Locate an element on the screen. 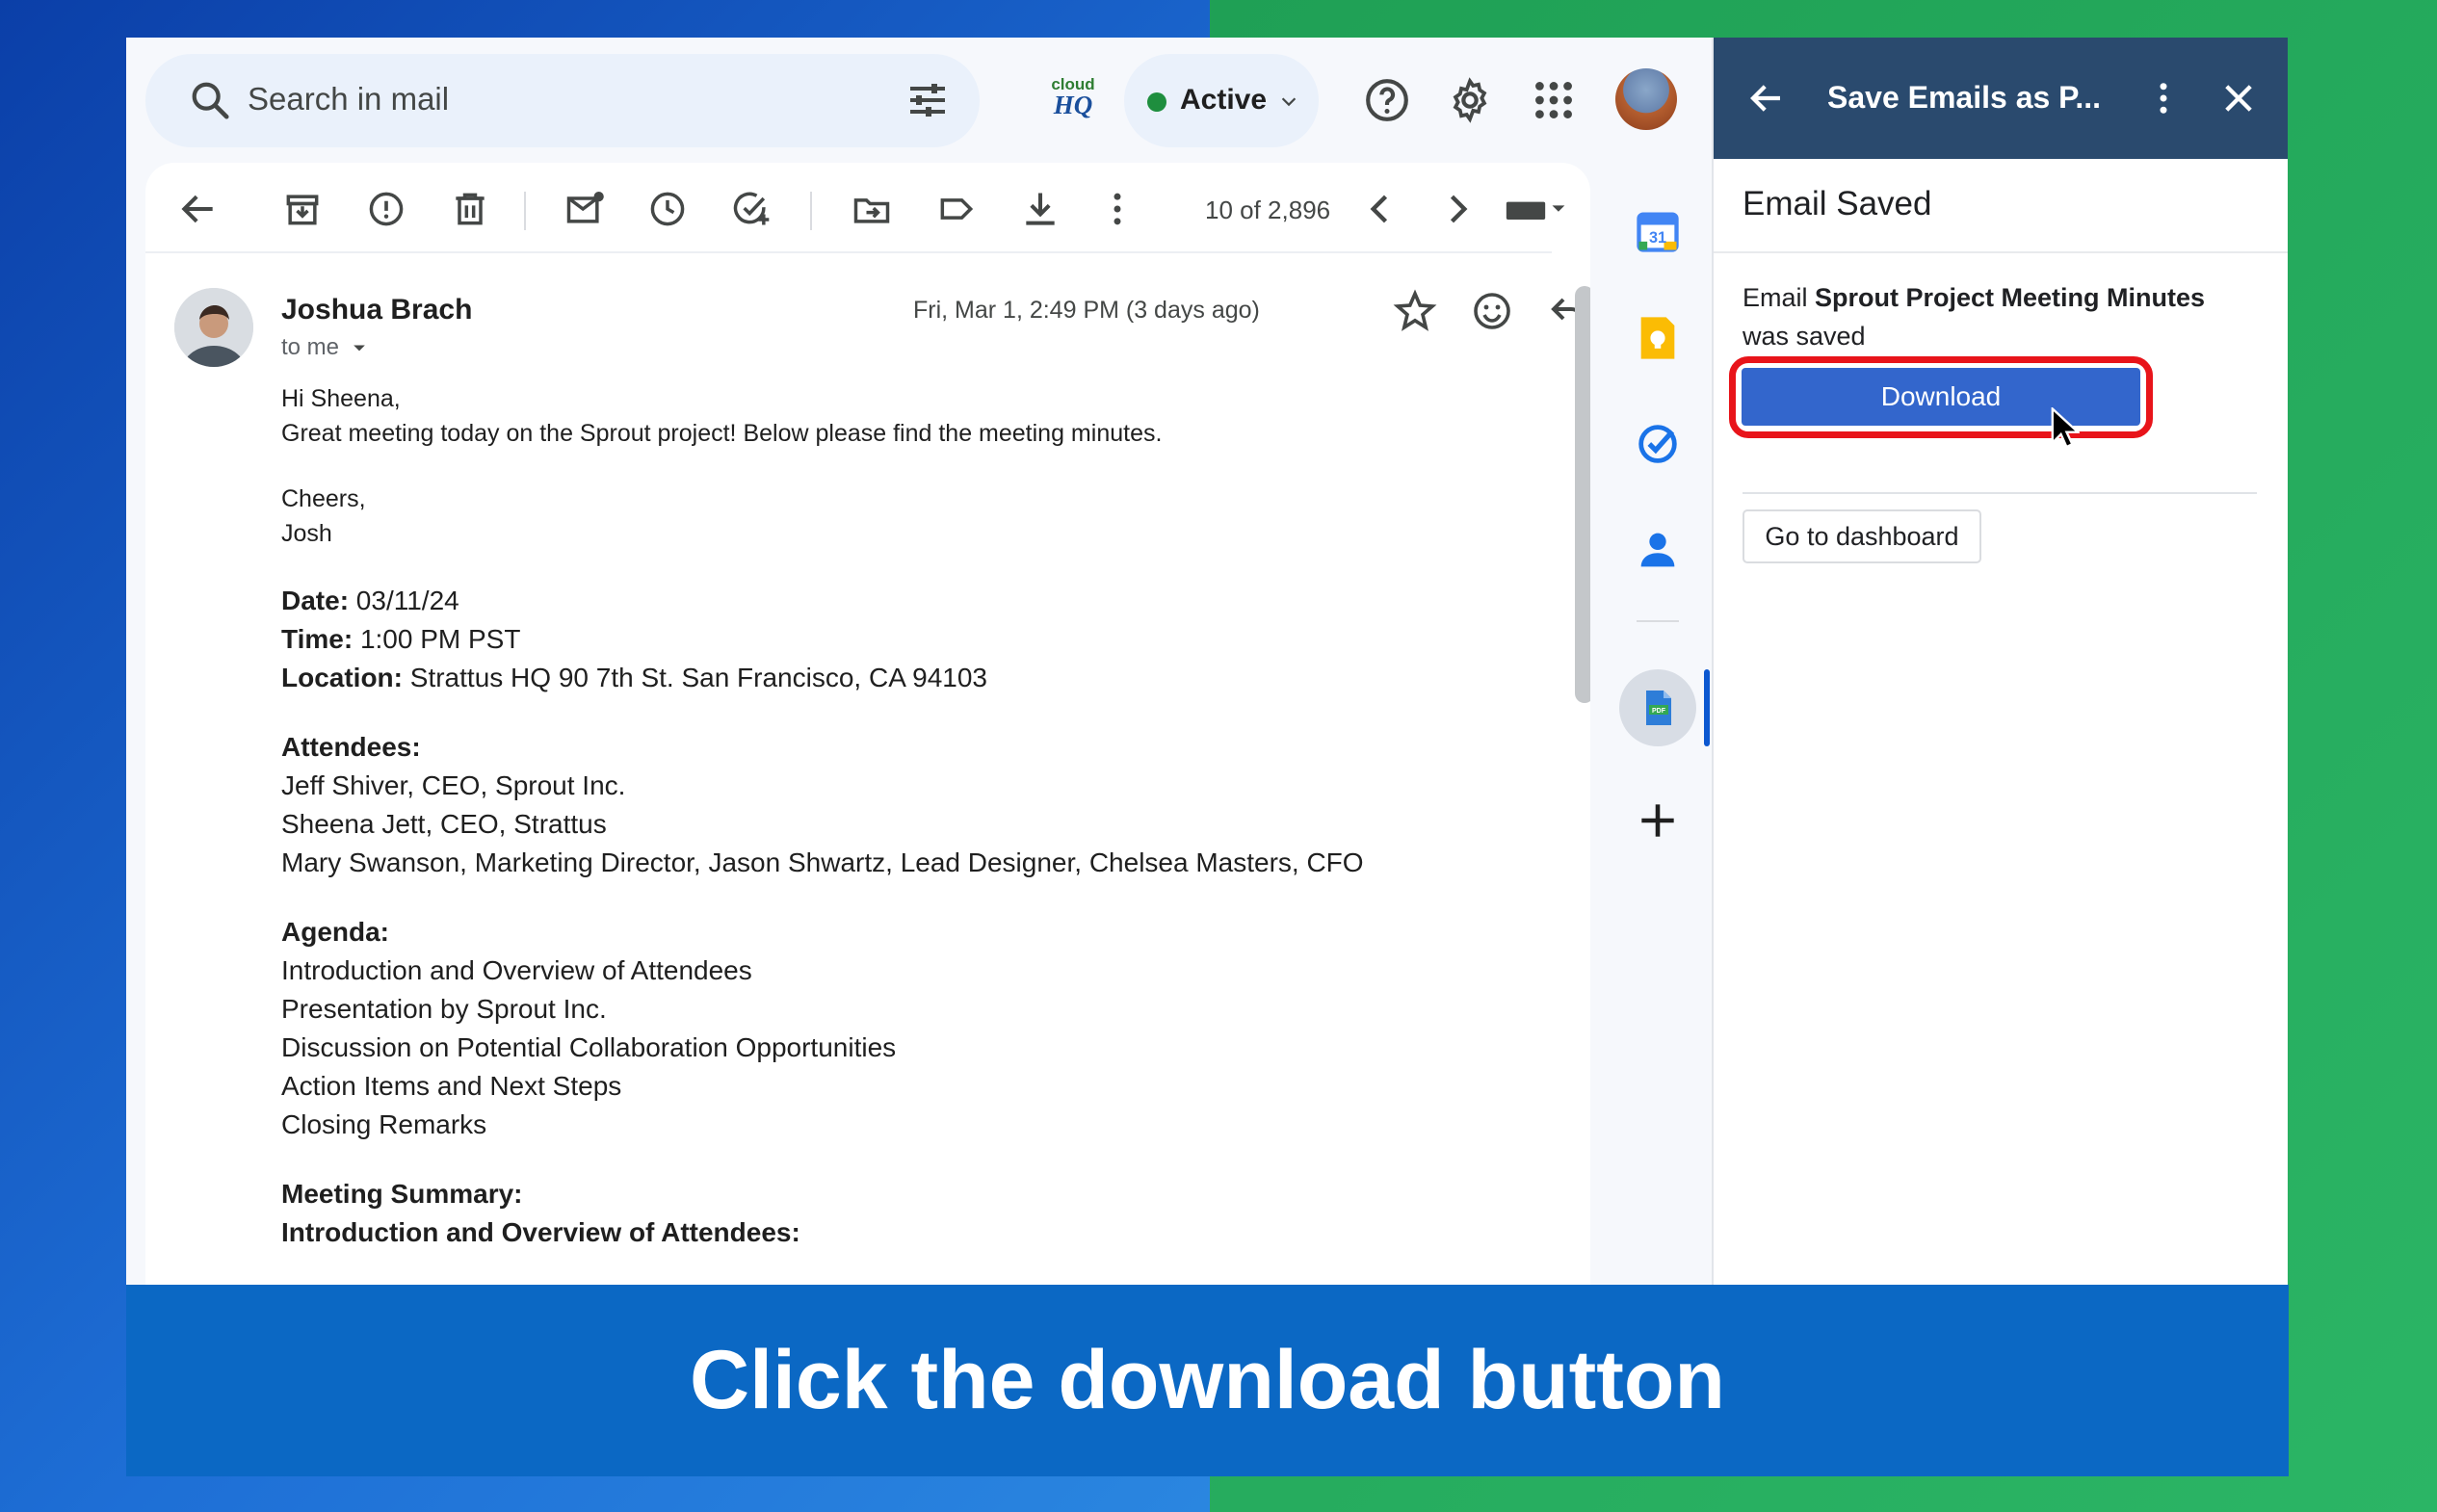  report-spam-icon is located at coordinates (386, 209).